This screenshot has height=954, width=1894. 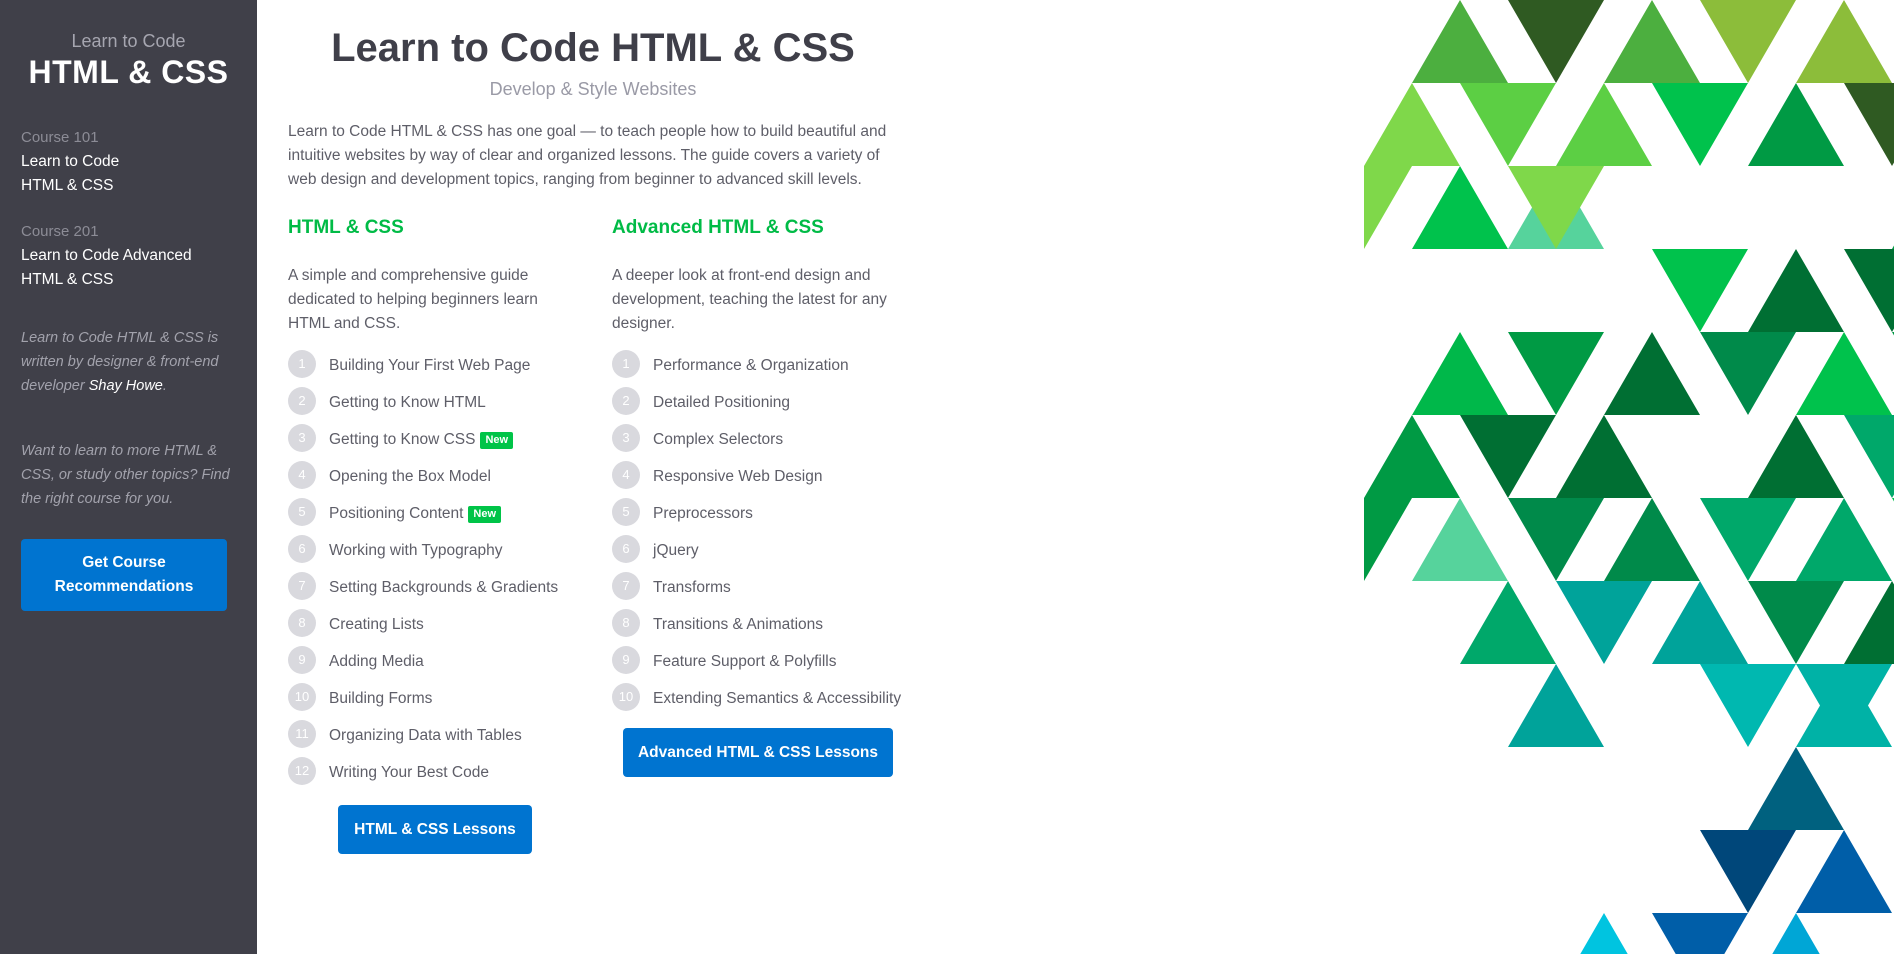 I want to click on lesson-item: 5 Positioning Content New, so click(x=430, y=513).